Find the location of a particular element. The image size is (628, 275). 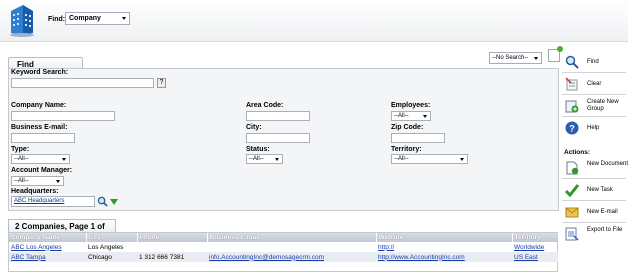

column-header-website: Website is located at coordinates (444, 237).